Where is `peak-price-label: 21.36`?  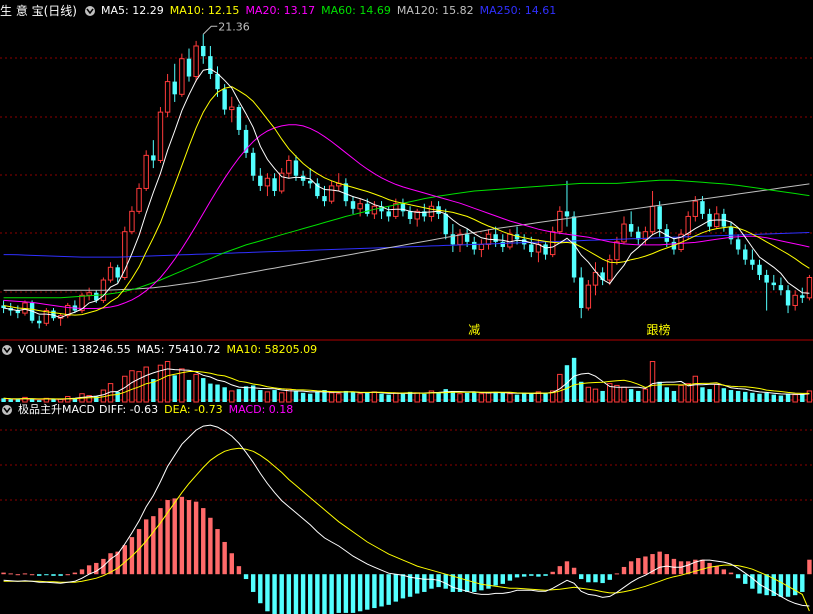
peak-price-label: 21.36 is located at coordinates (234, 26).